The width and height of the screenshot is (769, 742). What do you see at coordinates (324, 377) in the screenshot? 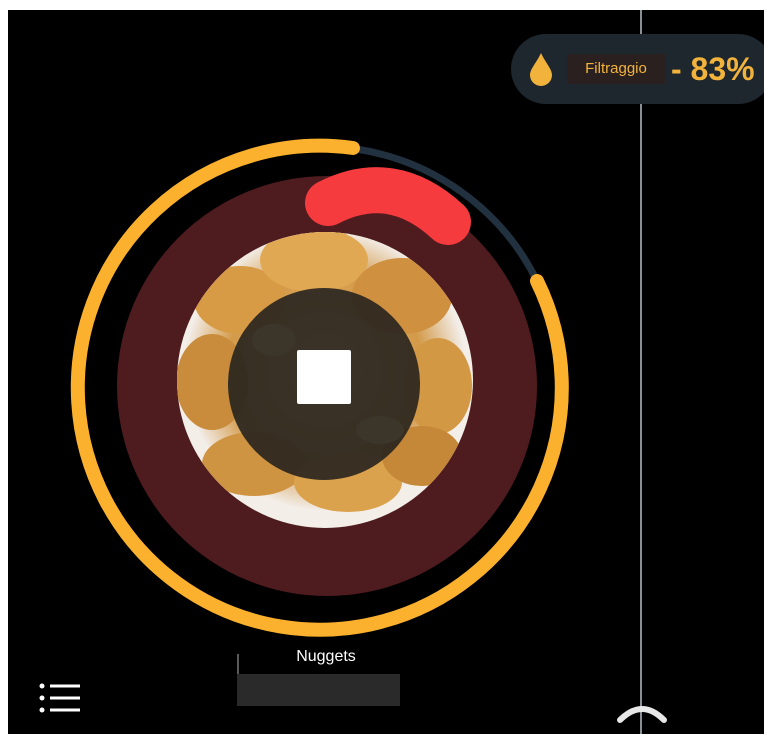
I see `stop-button` at bounding box center [324, 377].